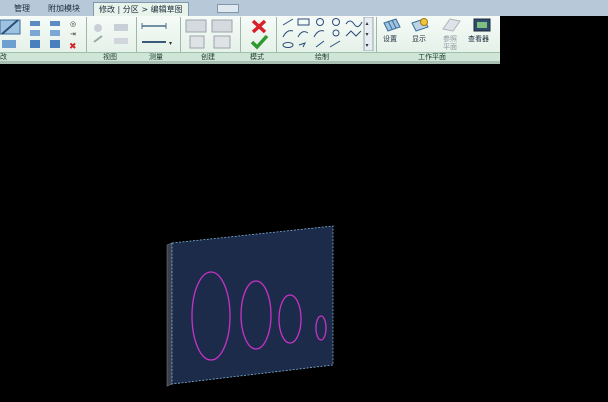 This screenshot has width=608, height=402. Describe the element at coordinates (419, 39) in the screenshot. I see `show-work-plane-label: 显示` at that location.